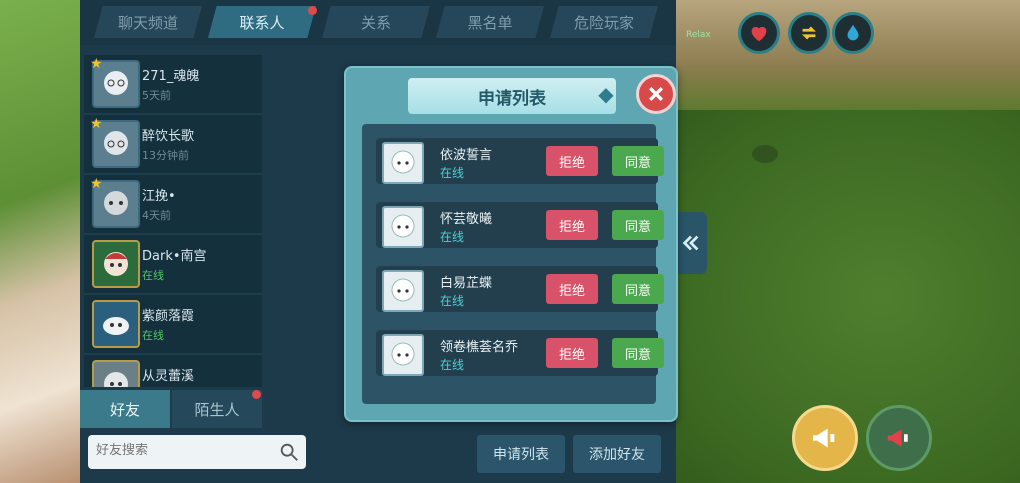 The width and height of the screenshot is (1020, 483). Describe the element at coordinates (520, 289) in the screenshot. I see `request-row: 白易芷蝶 在线 拒绝 同意` at that location.